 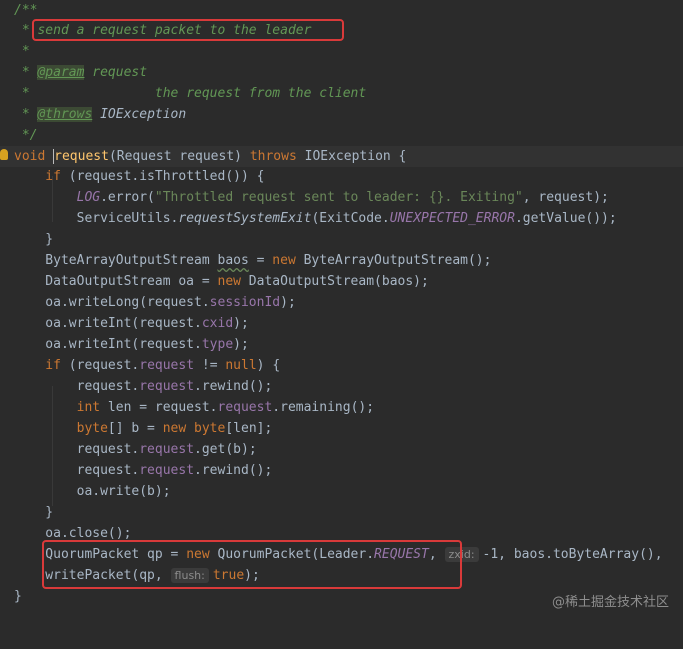 What do you see at coordinates (393, 260) in the screenshot?
I see `code-text: ByteArrayOutputStream();` at bounding box center [393, 260].